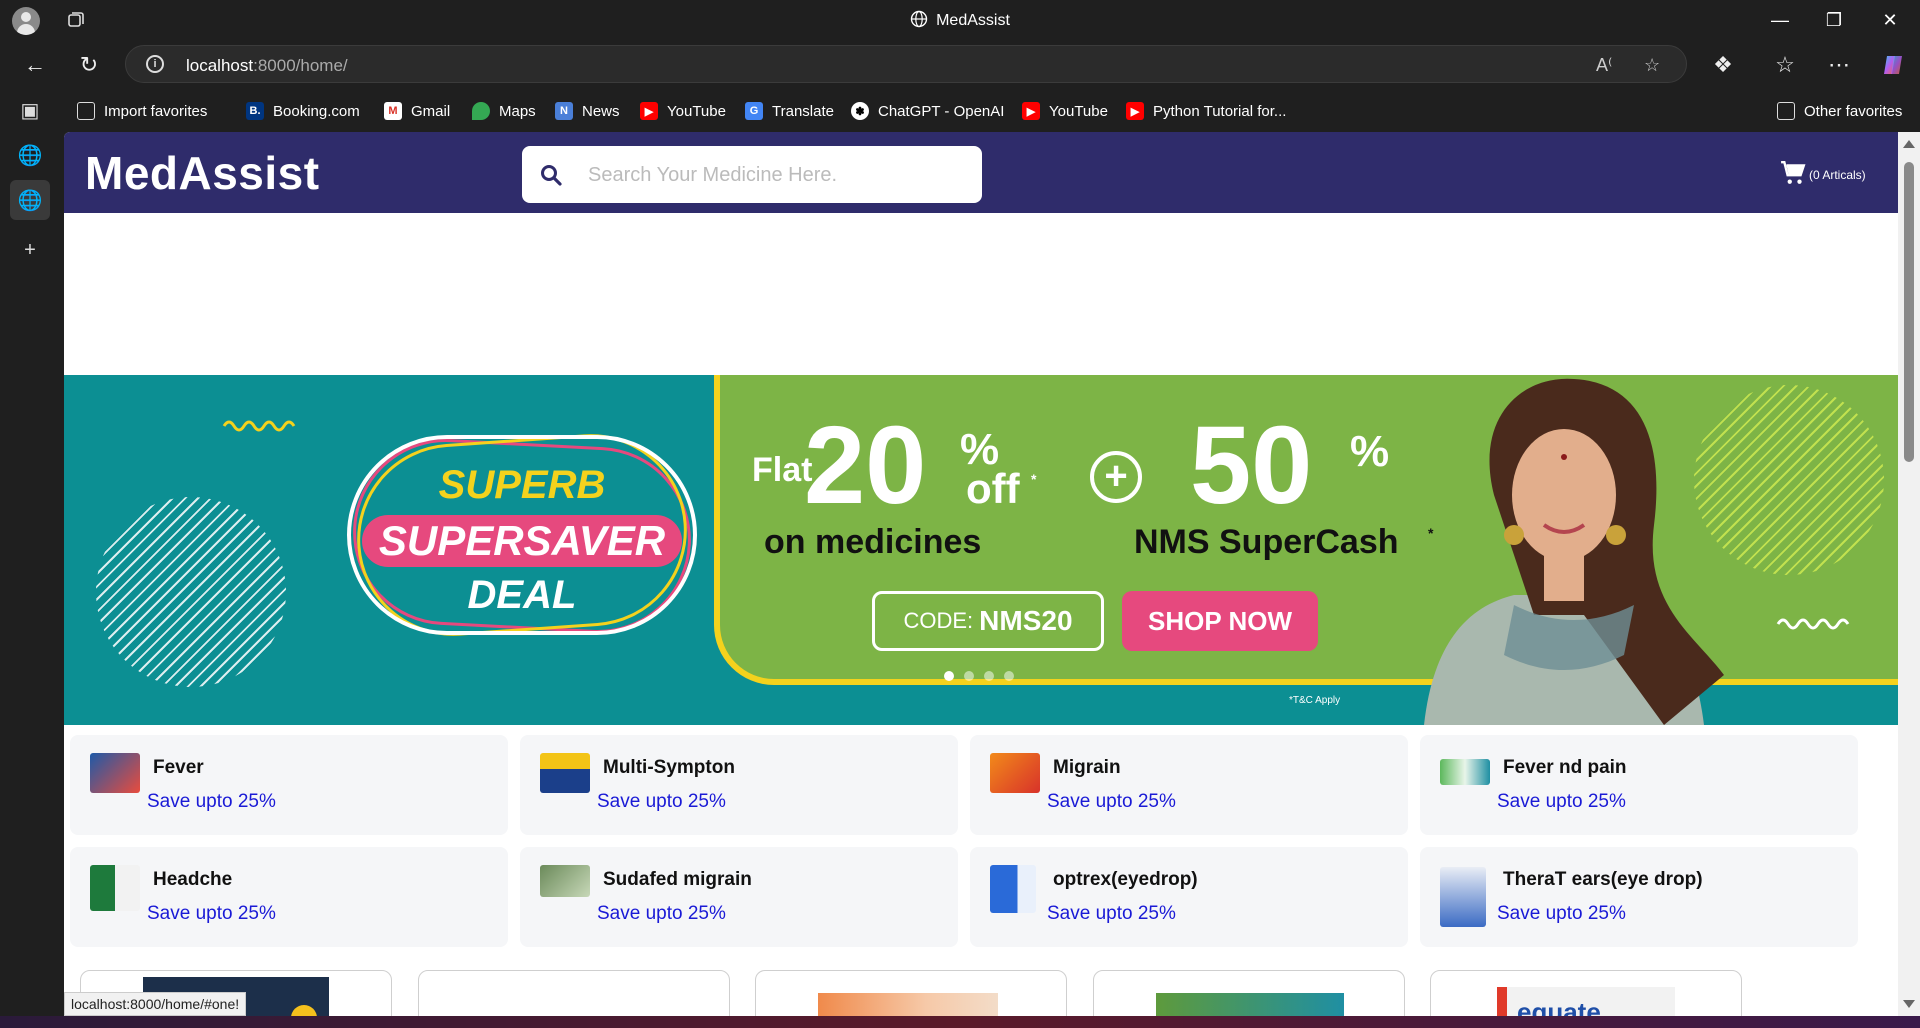 This screenshot has width=1920, height=1028. Describe the element at coordinates (300, 65) in the screenshot. I see `url-path: :8000/home/` at that location.